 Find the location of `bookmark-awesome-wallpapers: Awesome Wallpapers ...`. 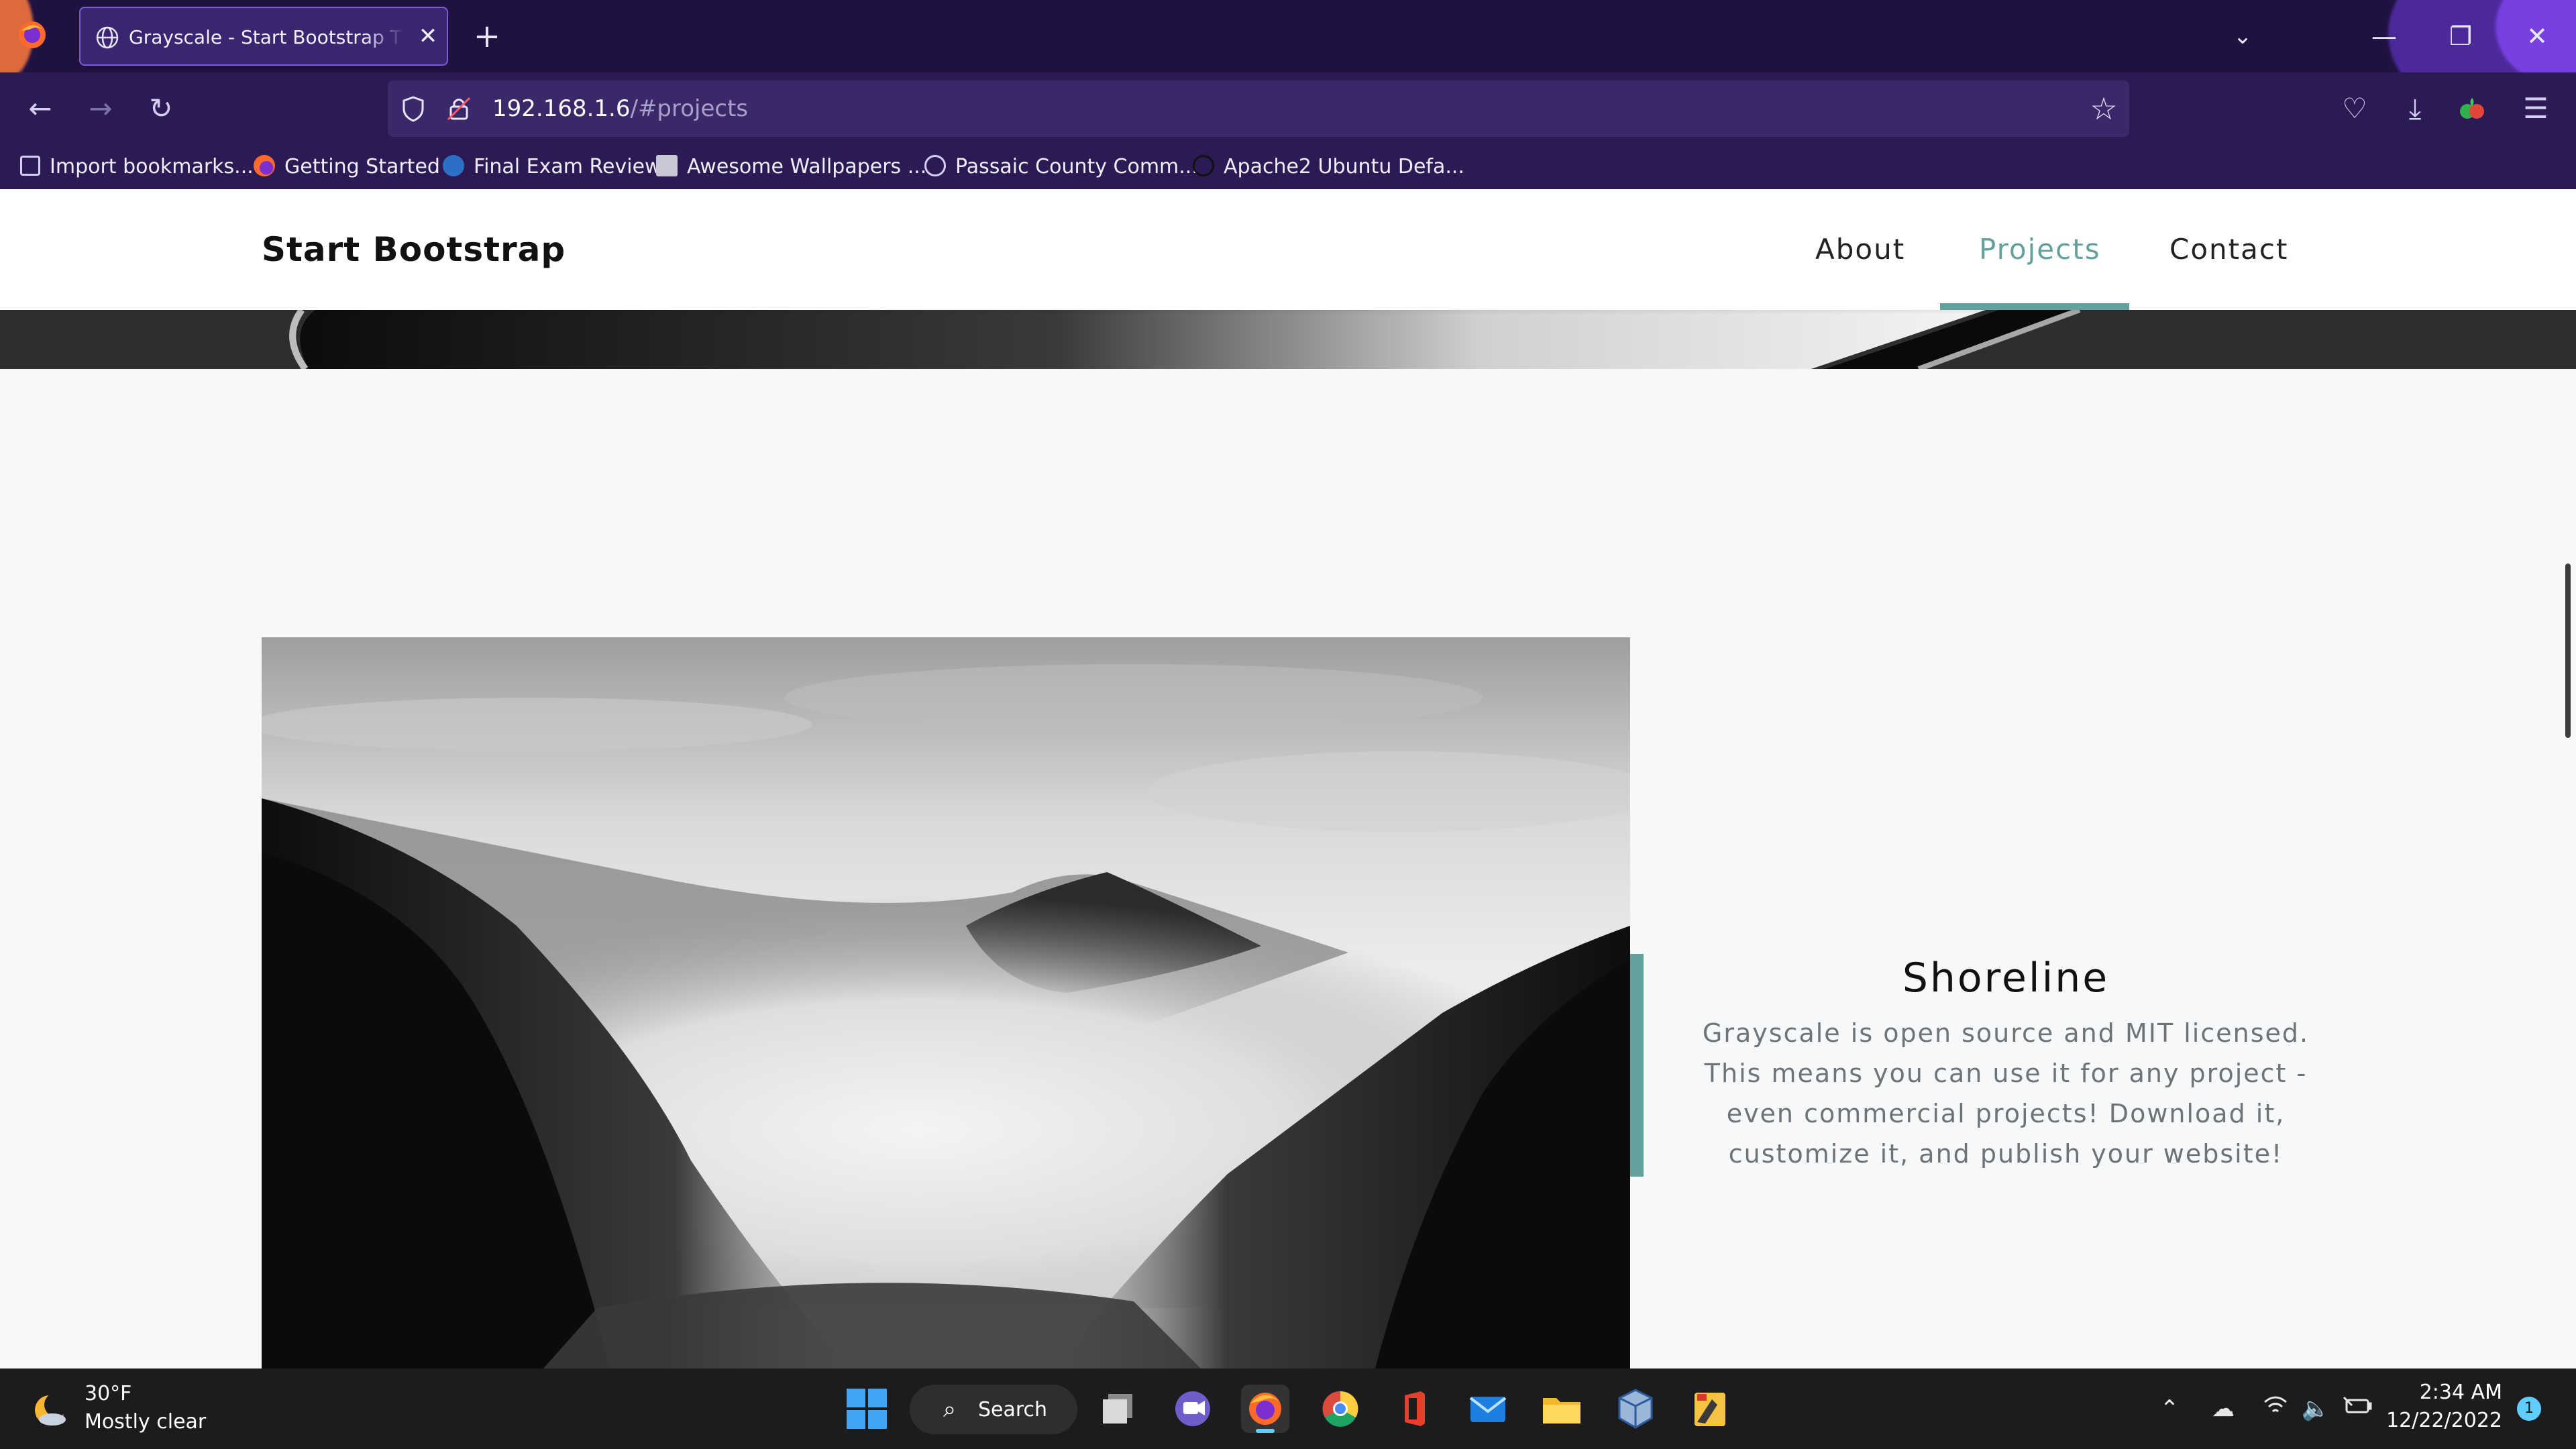

bookmark-awesome-wallpapers: Awesome Wallpapers ... is located at coordinates (791, 167).